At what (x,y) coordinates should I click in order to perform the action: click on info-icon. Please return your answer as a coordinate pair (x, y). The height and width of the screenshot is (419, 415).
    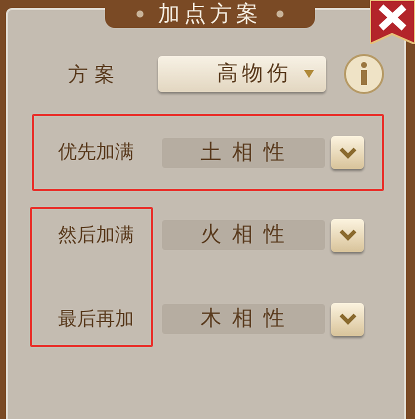
    Looking at the image, I should click on (364, 74).